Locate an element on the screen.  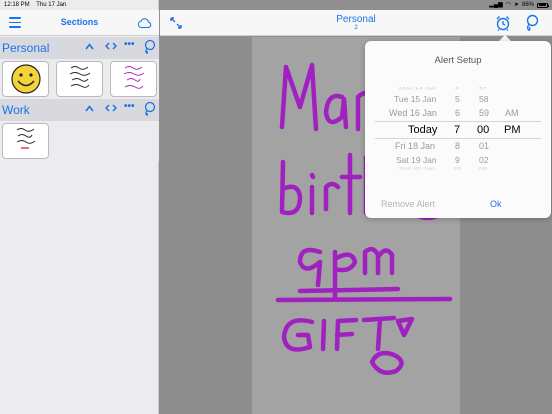
ok-button: Ok is located at coordinates (496, 204).